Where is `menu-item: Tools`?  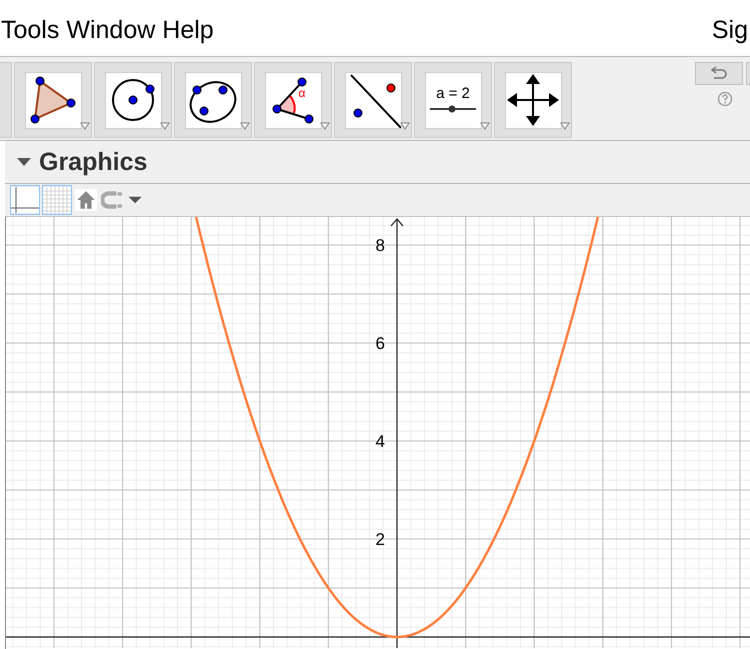 menu-item: Tools is located at coordinates (30, 30).